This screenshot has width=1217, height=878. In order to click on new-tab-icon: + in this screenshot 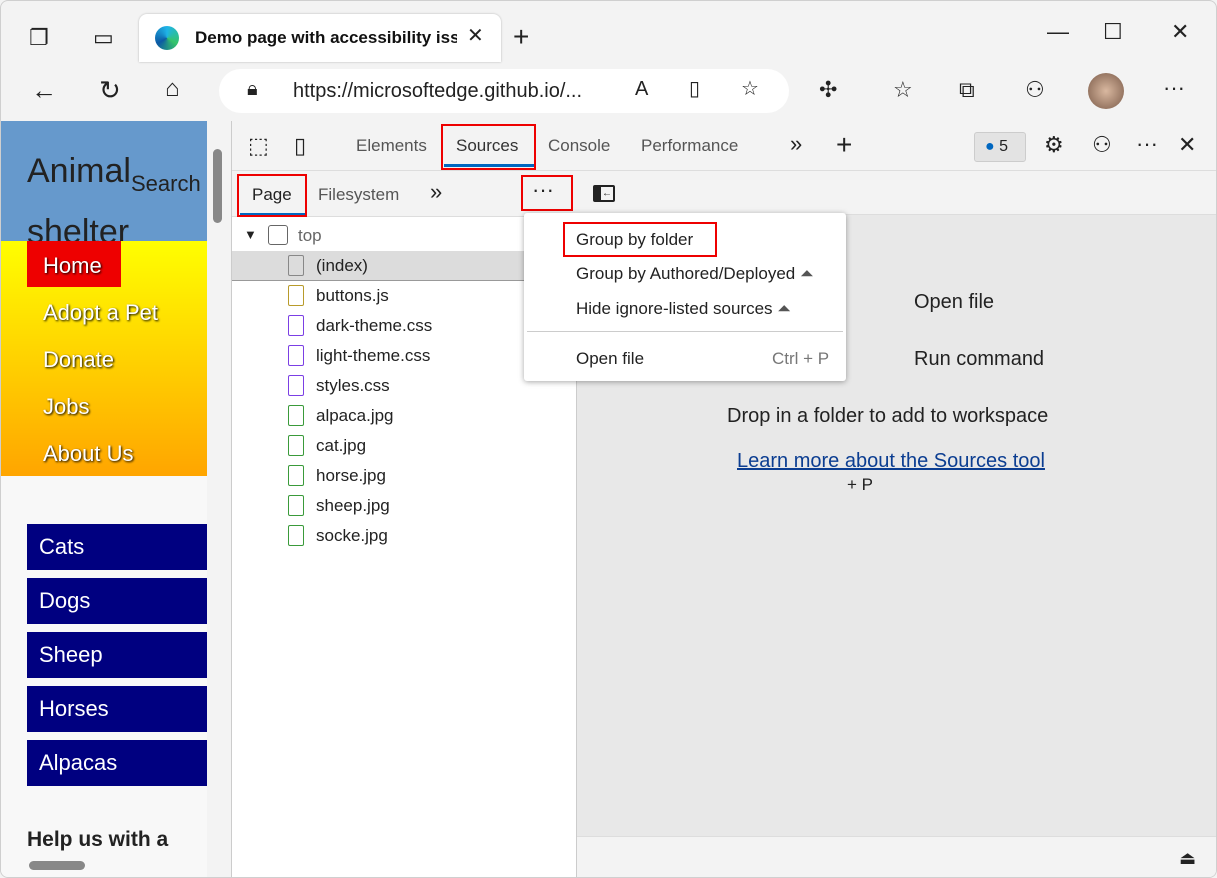, I will do `click(521, 37)`.